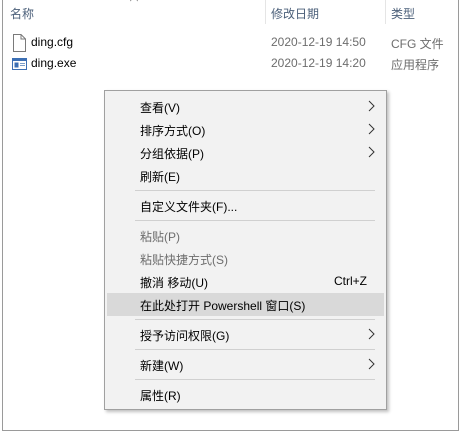 This screenshot has width=464, height=435. I want to click on file-modified-date: 2020-12-19 14:50, so click(318, 42).